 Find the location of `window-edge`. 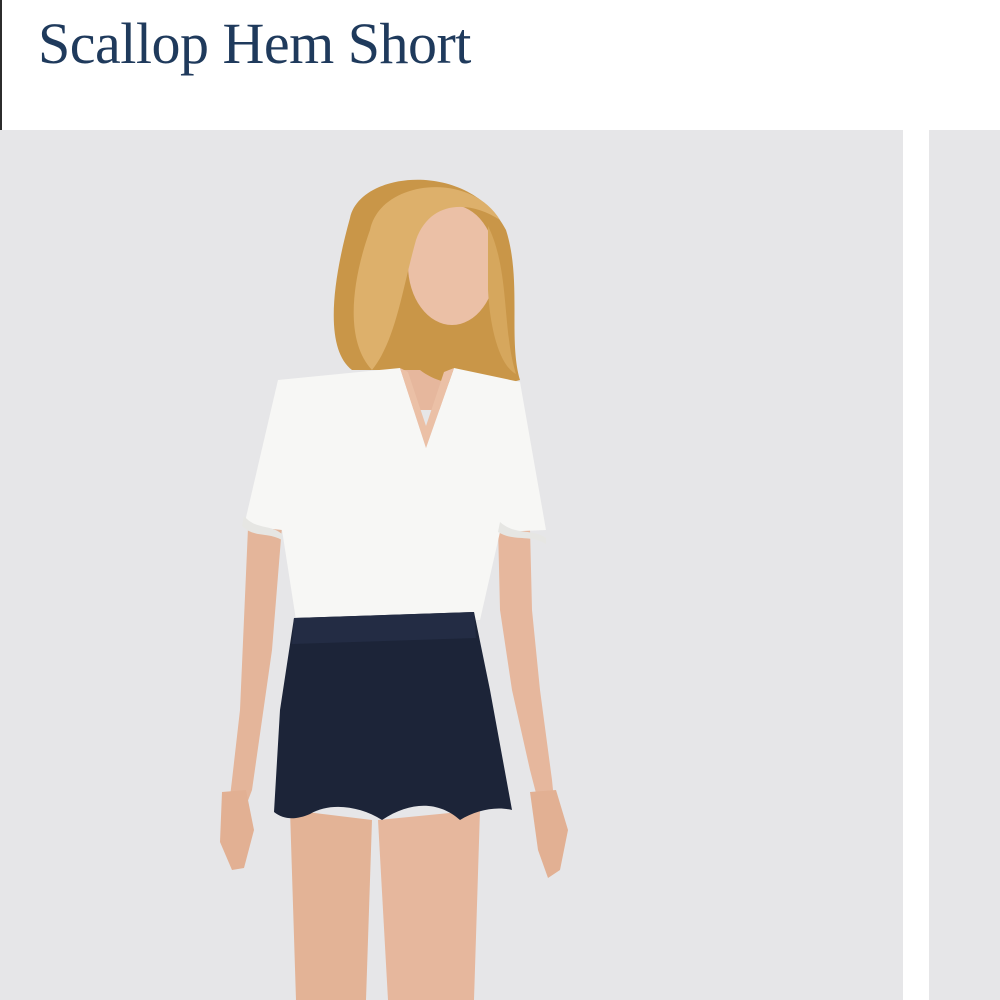

window-edge is located at coordinates (1, 65).